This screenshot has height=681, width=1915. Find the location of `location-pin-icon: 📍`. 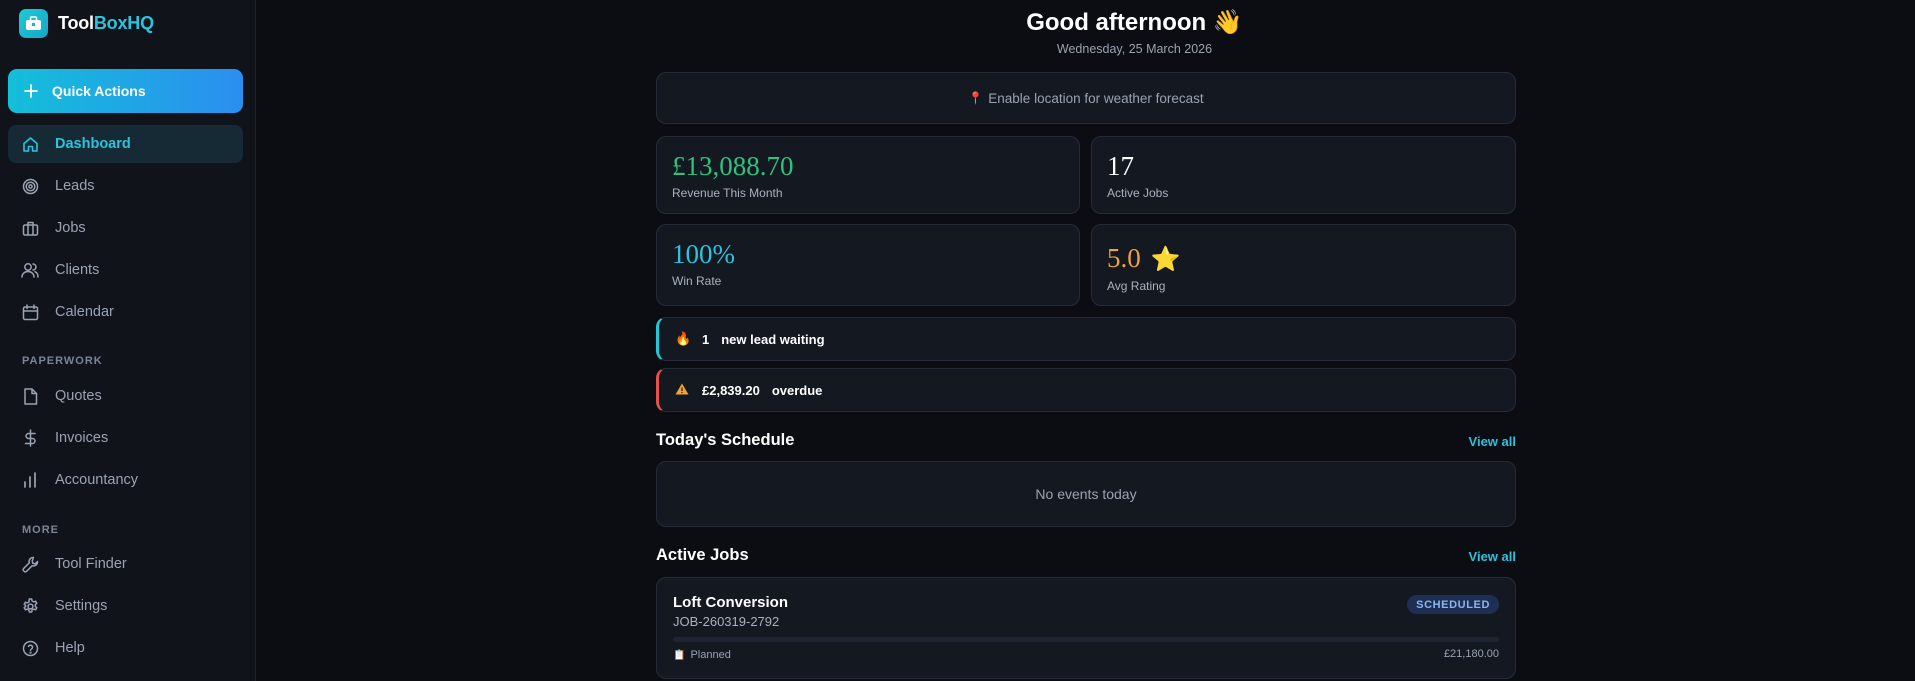

location-pin-icon: 📍 is located at coordinates (976, 98).